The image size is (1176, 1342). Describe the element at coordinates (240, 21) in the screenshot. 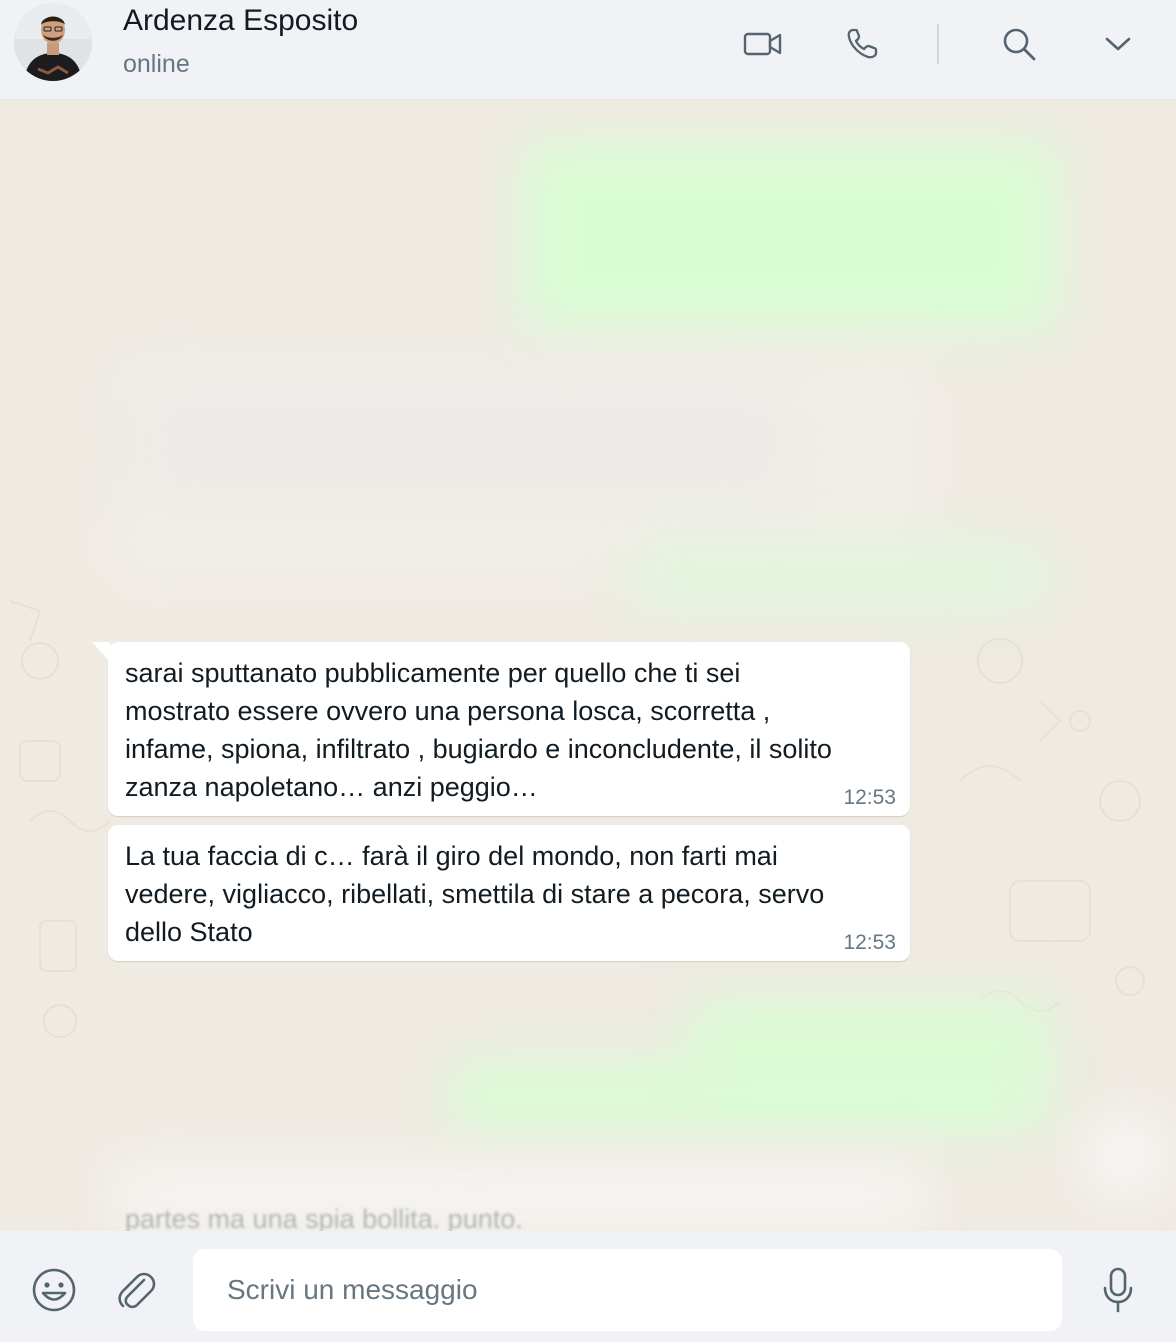

I see `contact-name: Ardenza Esposito` at that location.